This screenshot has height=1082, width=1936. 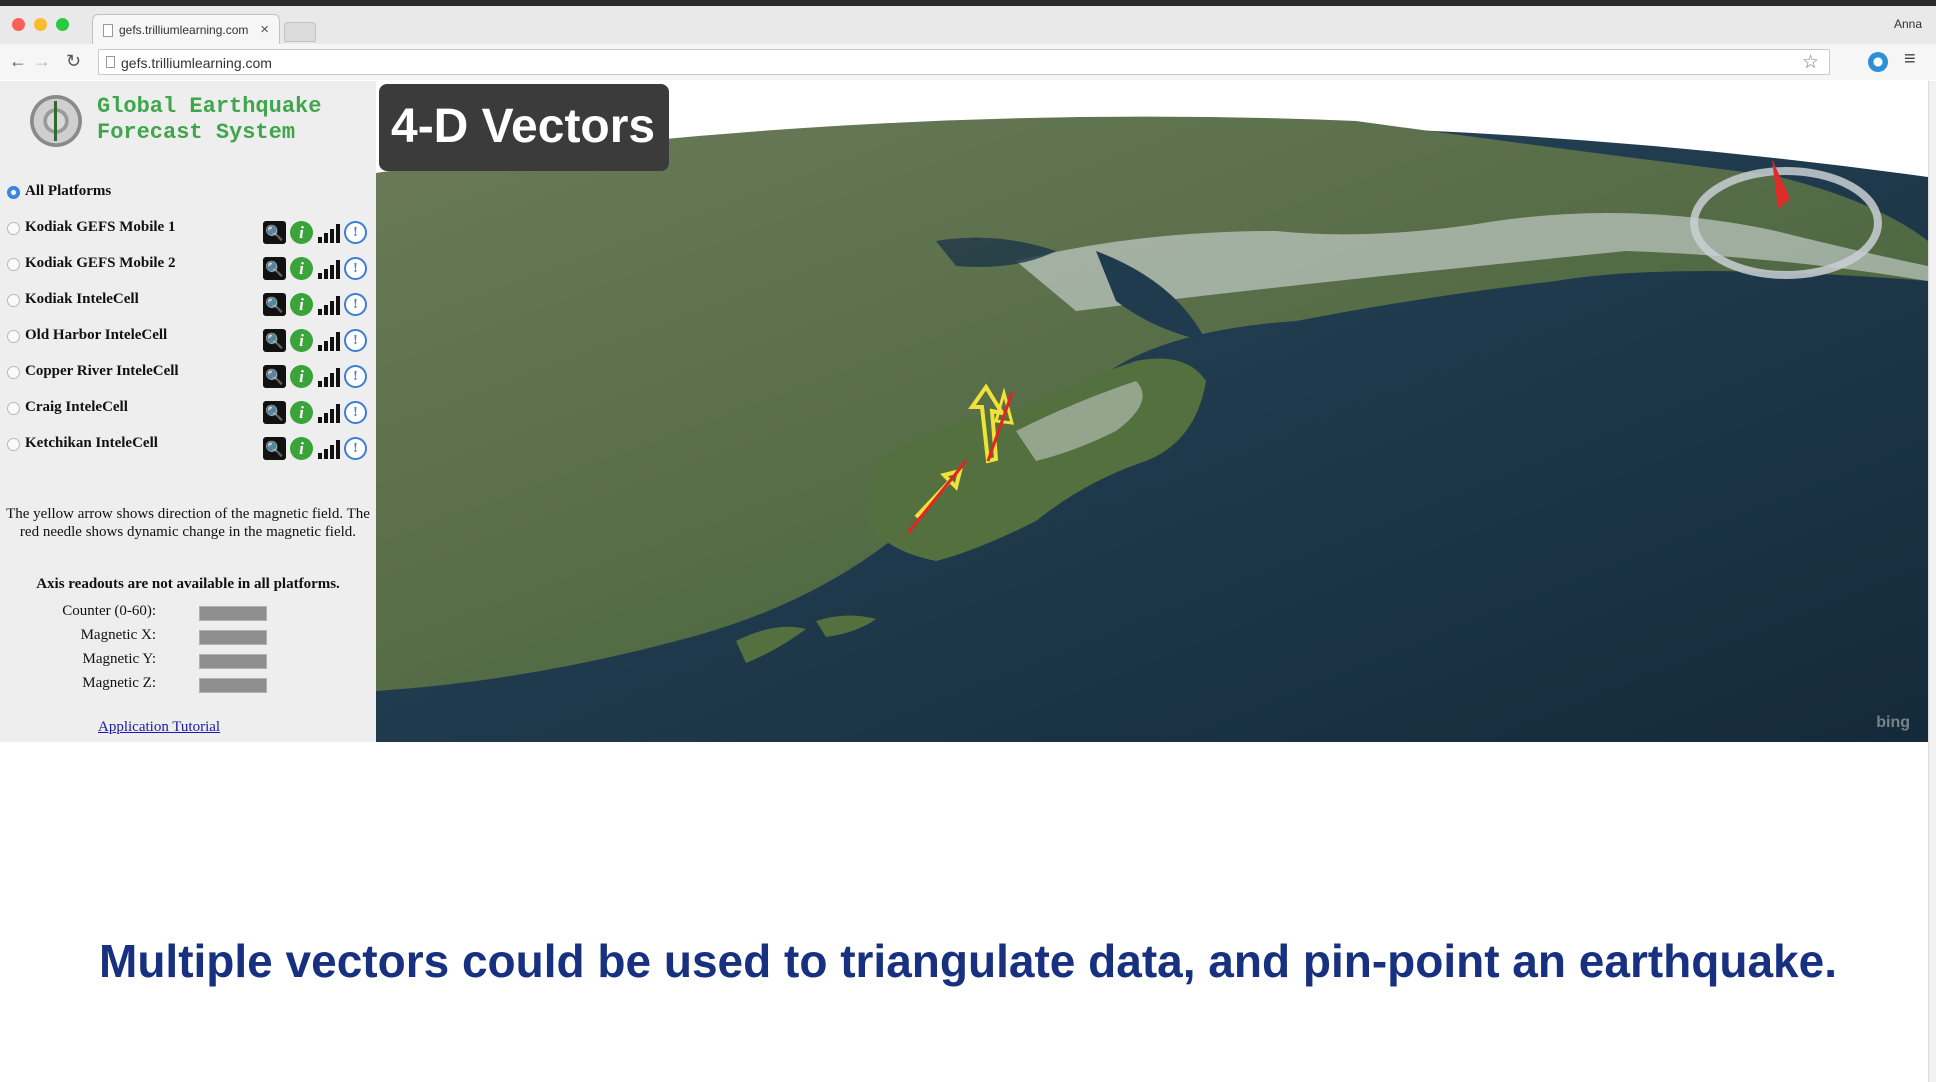 I want to click on platform-row: Craig InteleCell 🔍 i!, so click(x=188, y=416).